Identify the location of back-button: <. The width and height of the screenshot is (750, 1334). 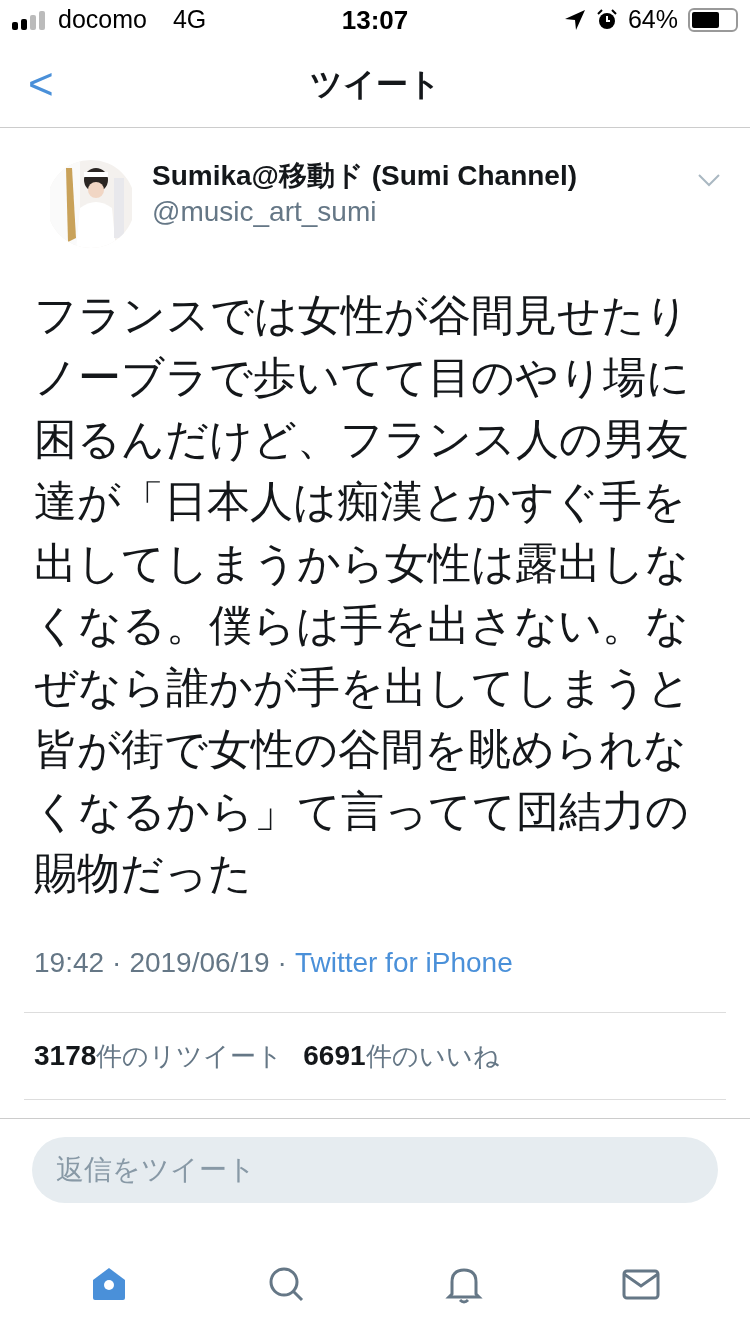
(41, 83).